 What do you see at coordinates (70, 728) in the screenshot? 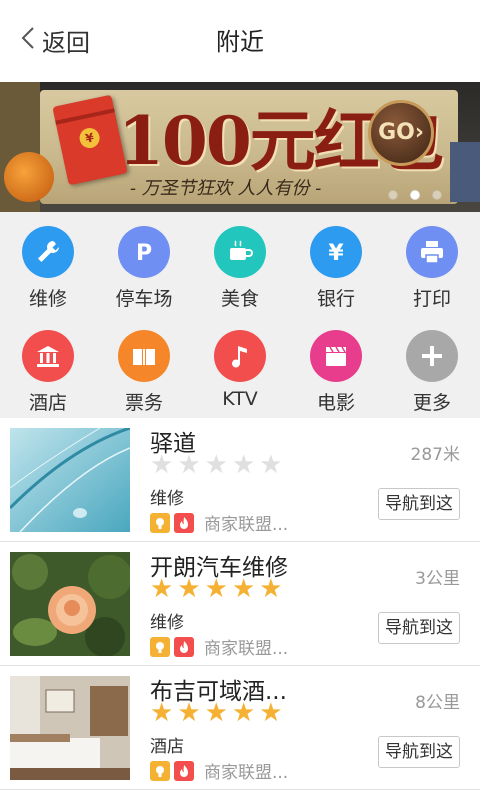
I see `hotel-room-thumbnail` at bounding box center [70, 728].